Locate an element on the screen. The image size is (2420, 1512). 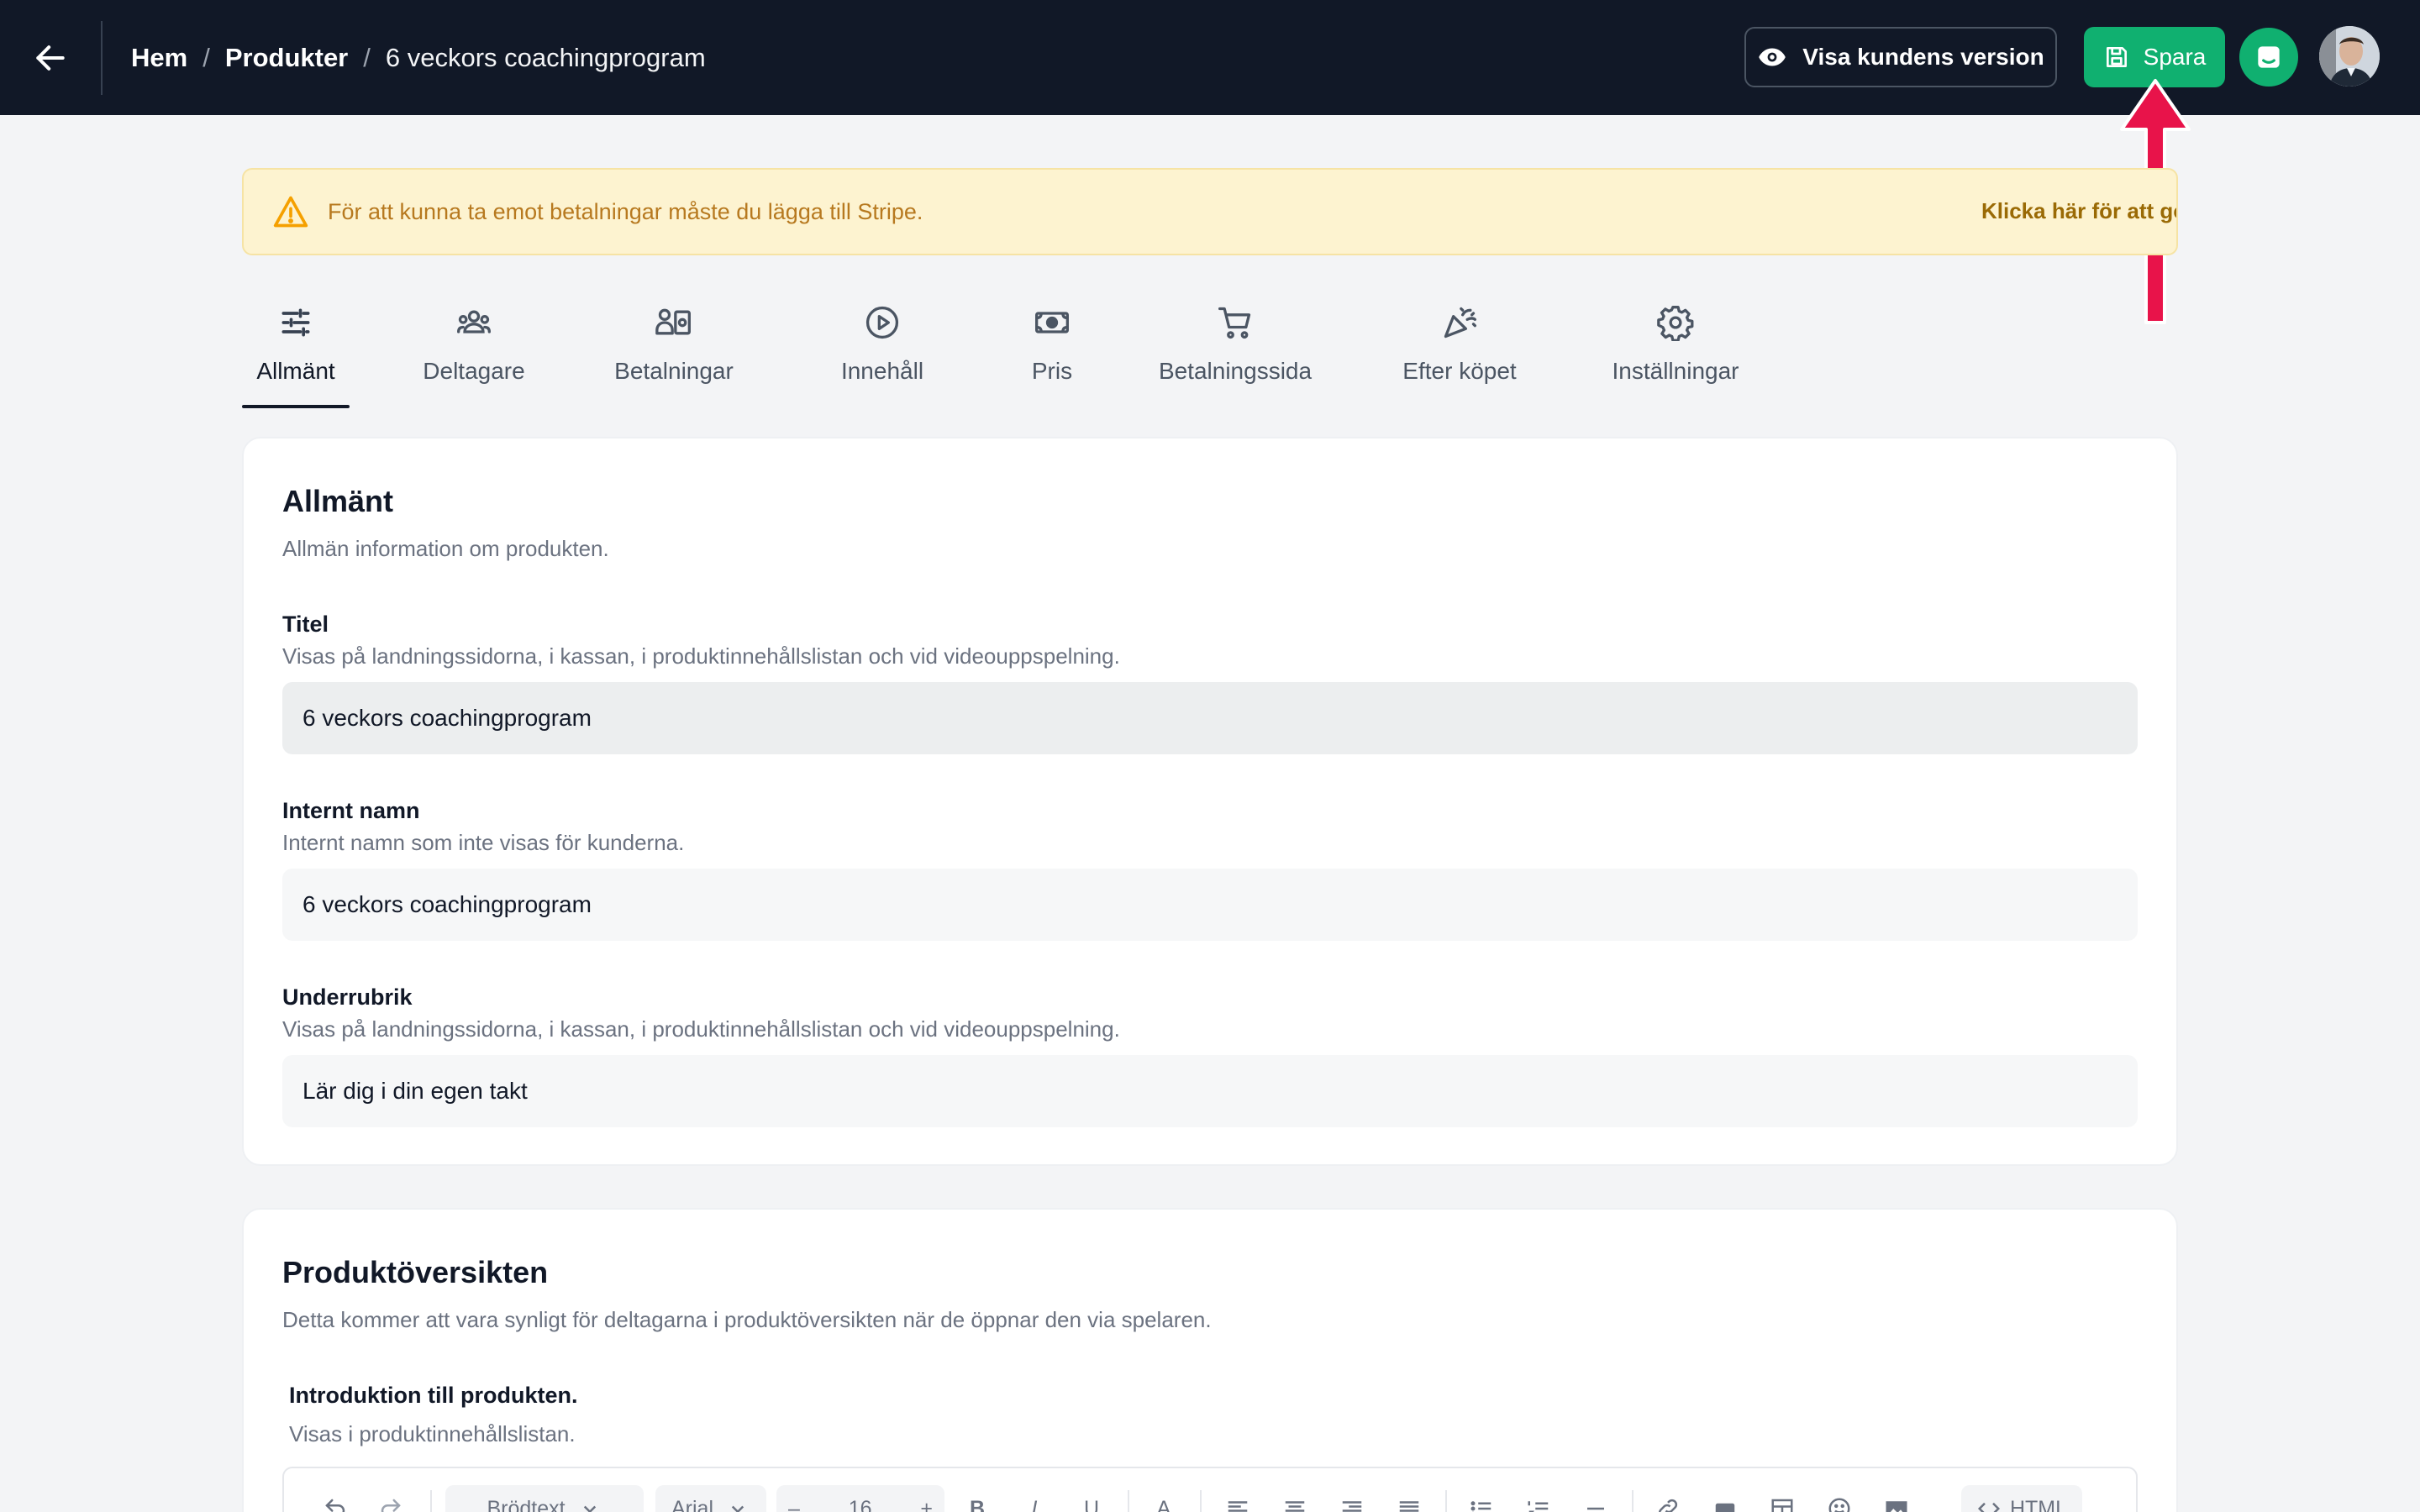
breadcrumb-home: Hem is located at coordinates (159, 58).